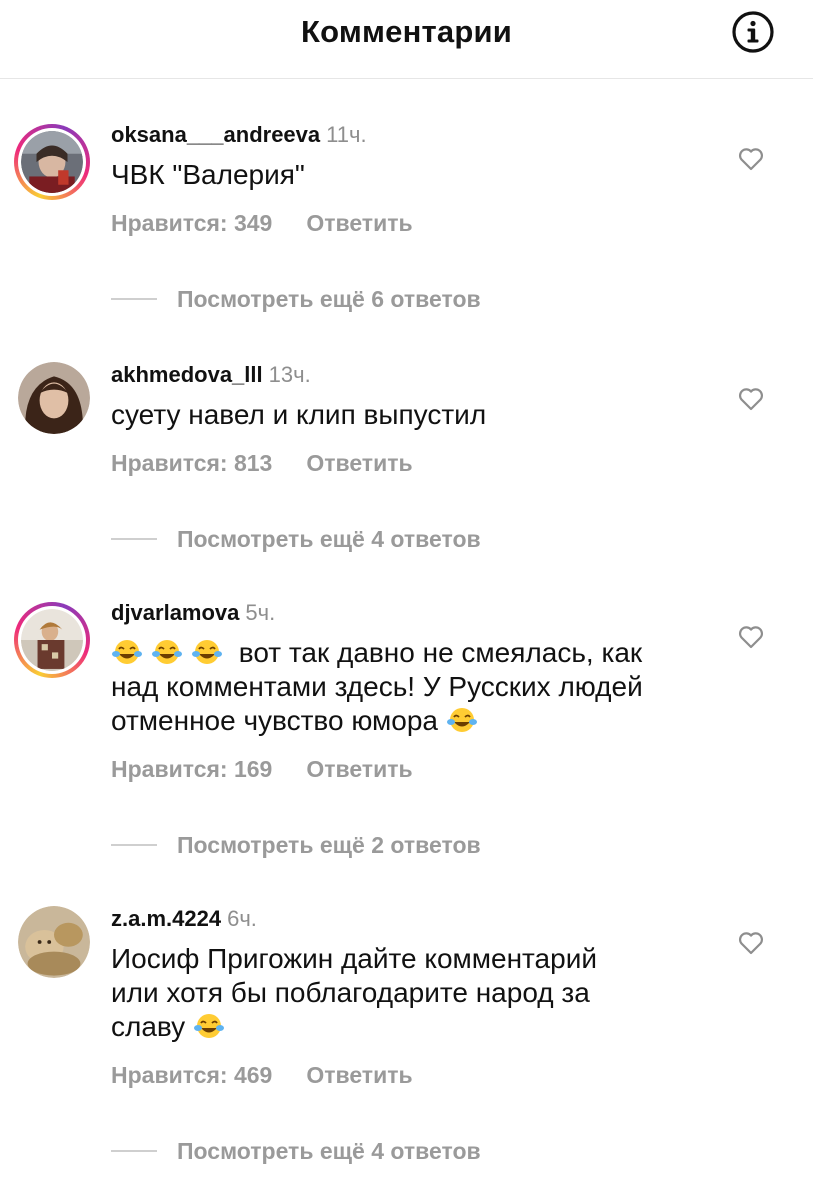 The width and height of the screenshot is (813, 1200). I want to click on likes-count: Нравится: 169, so click(191, 769).